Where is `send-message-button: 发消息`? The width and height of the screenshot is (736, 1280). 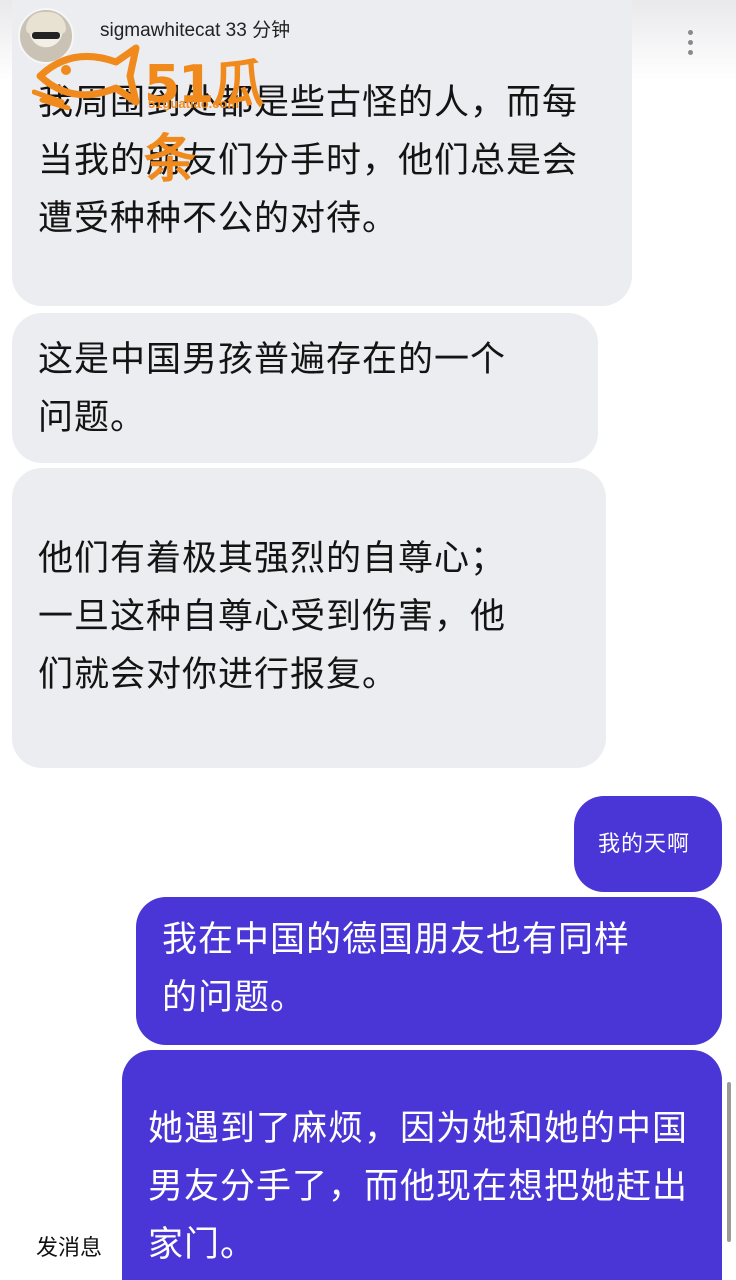
send-message-button: 发消息 is located at coordinates (69, 1246).